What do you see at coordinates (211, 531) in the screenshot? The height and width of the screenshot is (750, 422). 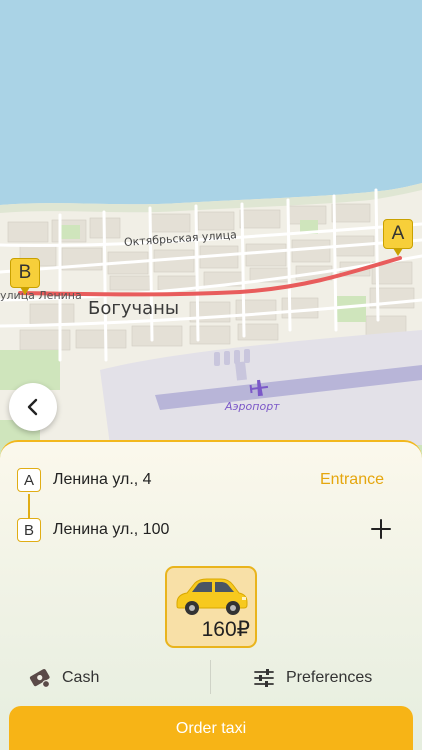 I see `to-address-row: B Ленина ул., 100` at bounding box center [211, 531].